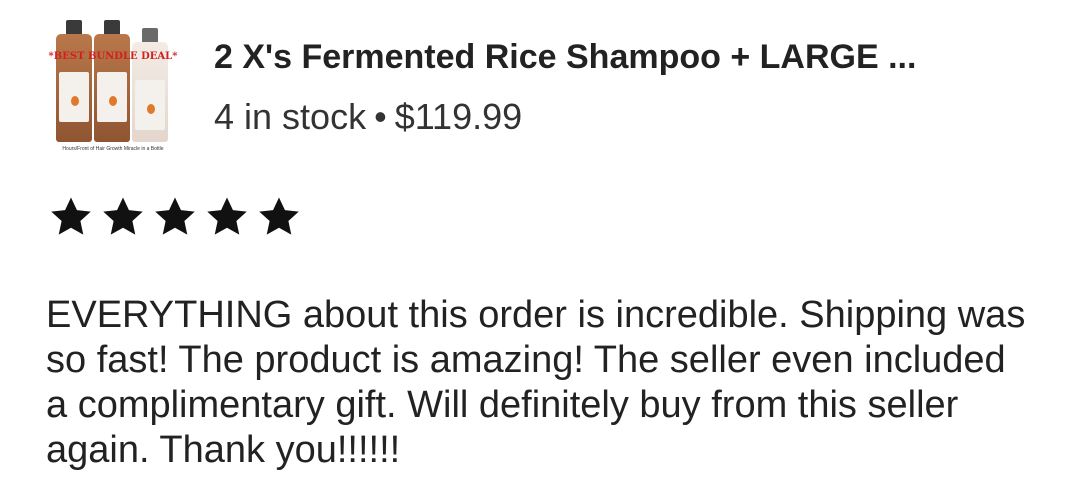 Image resolution: width=1080 pixels, height=495 pixels. What do you see at coordinates (290, 116) in the screenshot?
I see `stock-count: 4 in stock` at bounding box center [290, 116].